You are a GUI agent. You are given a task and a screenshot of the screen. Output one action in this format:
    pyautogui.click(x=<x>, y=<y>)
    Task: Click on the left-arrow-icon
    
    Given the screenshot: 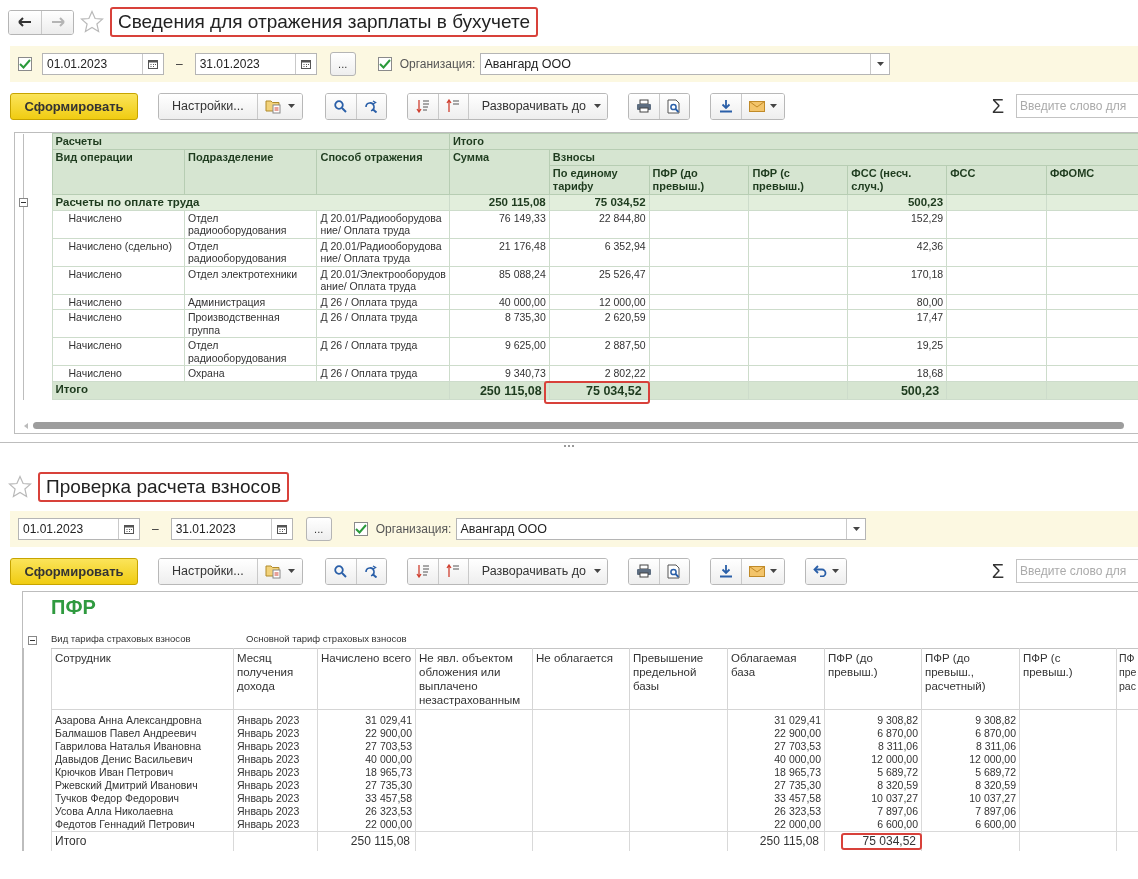 What is the action you would take?
    pyautogui.click(x=25, y=22)
    